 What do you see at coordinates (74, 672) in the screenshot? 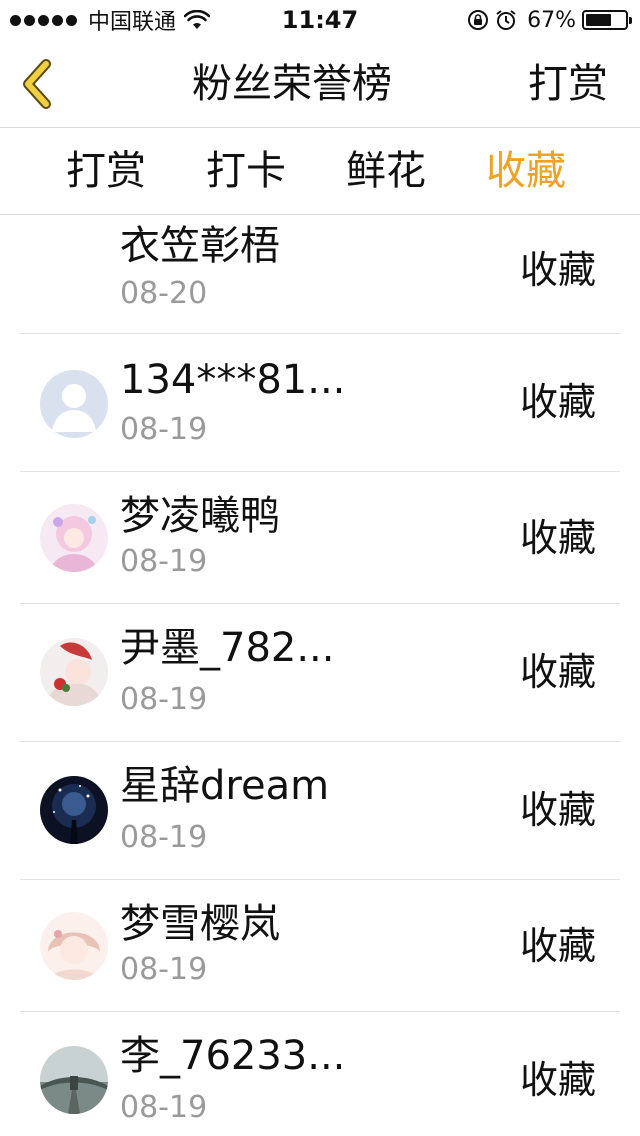
I see `anime-character-red-avatar` at bounding box center [74, 672].